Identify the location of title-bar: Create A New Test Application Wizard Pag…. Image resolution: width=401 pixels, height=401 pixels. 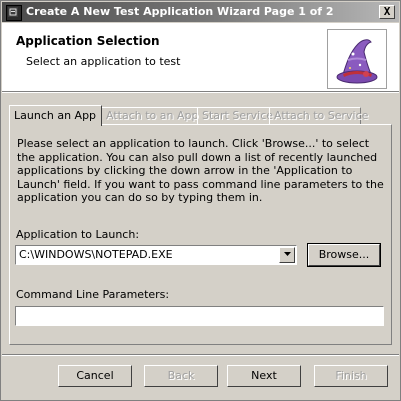
(200, 12).